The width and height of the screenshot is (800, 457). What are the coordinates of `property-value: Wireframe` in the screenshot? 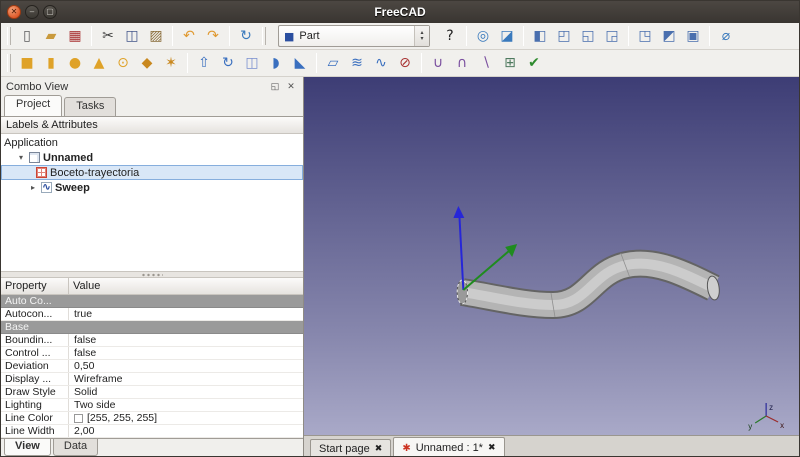 It's located at (186, 379).